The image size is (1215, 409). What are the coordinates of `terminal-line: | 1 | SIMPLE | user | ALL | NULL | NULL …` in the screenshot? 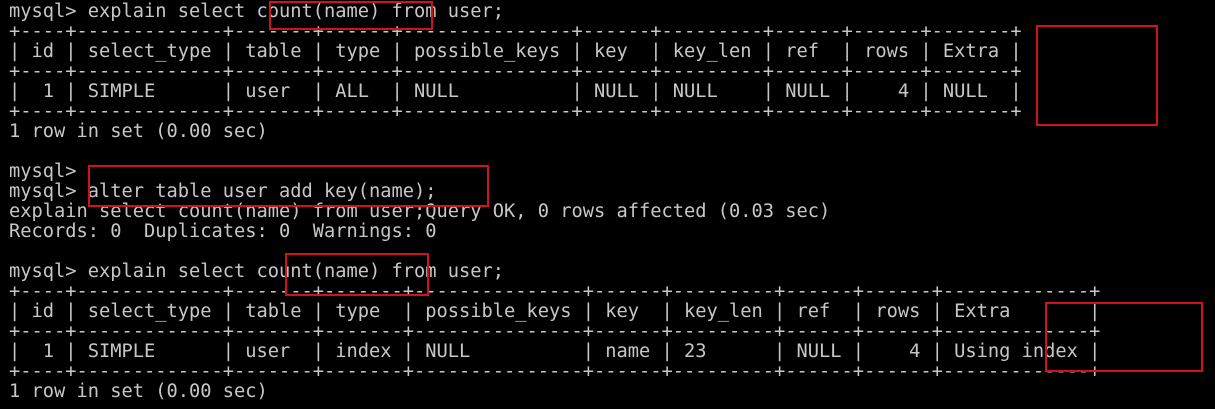 It's located at (515, 91).